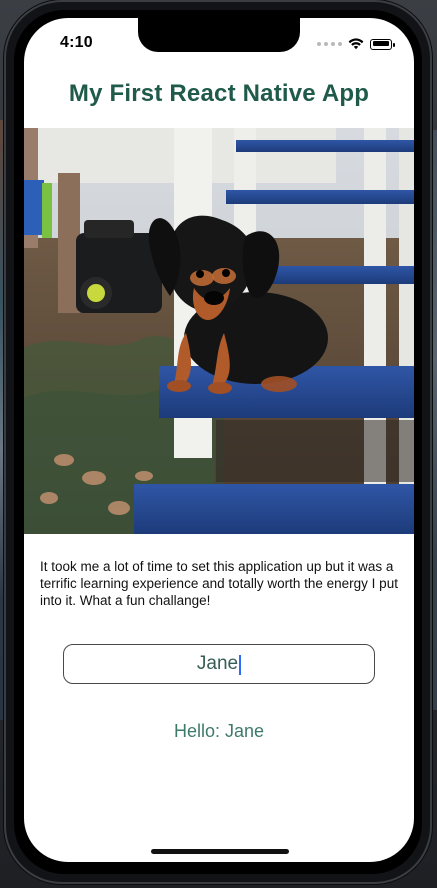  I want to click on status-time: 4:10, so click(76, 42).